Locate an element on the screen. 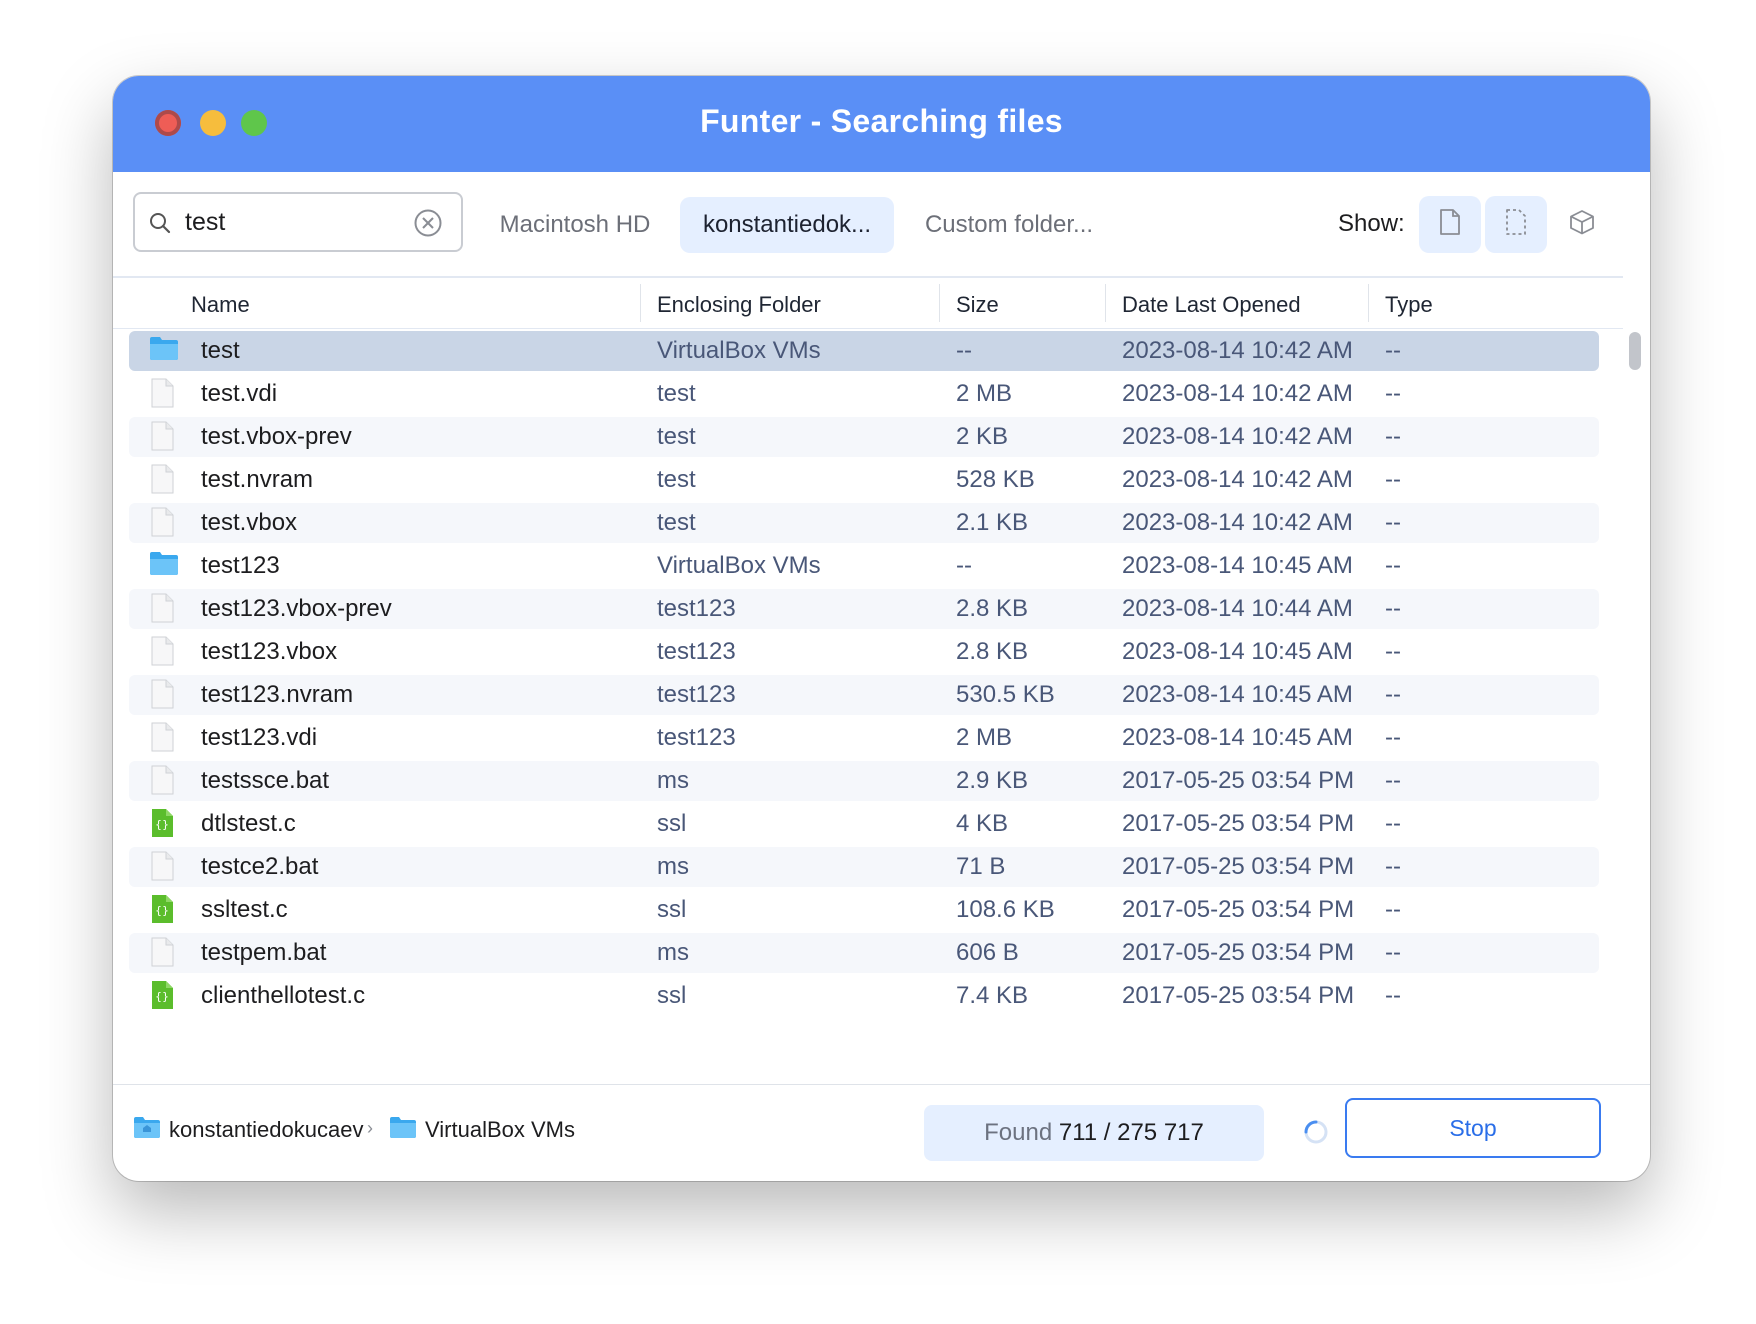  scroll-thumb is located at coordinates (1635, 351).